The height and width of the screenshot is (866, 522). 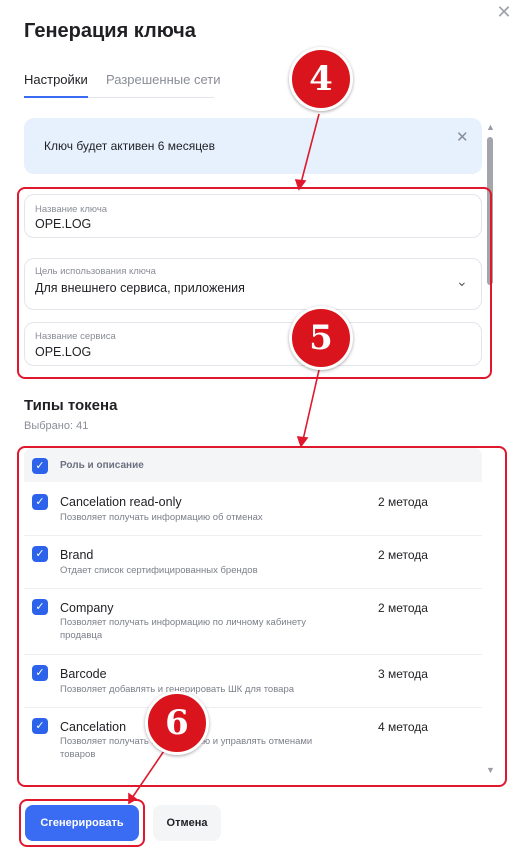 I want to click on step-badge-6: 6, so click(x=177, y=723).